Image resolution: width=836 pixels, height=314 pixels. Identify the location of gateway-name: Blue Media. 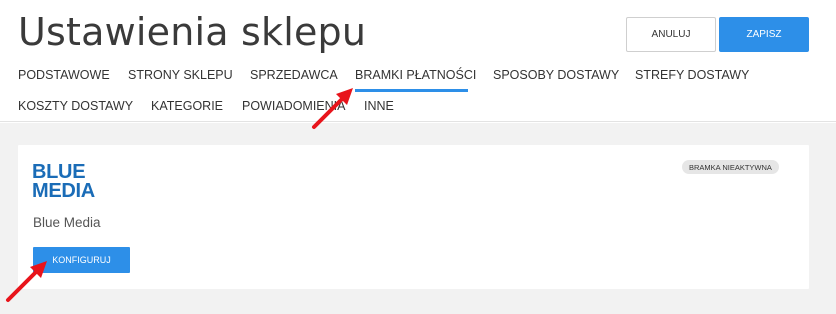
(67, 222).